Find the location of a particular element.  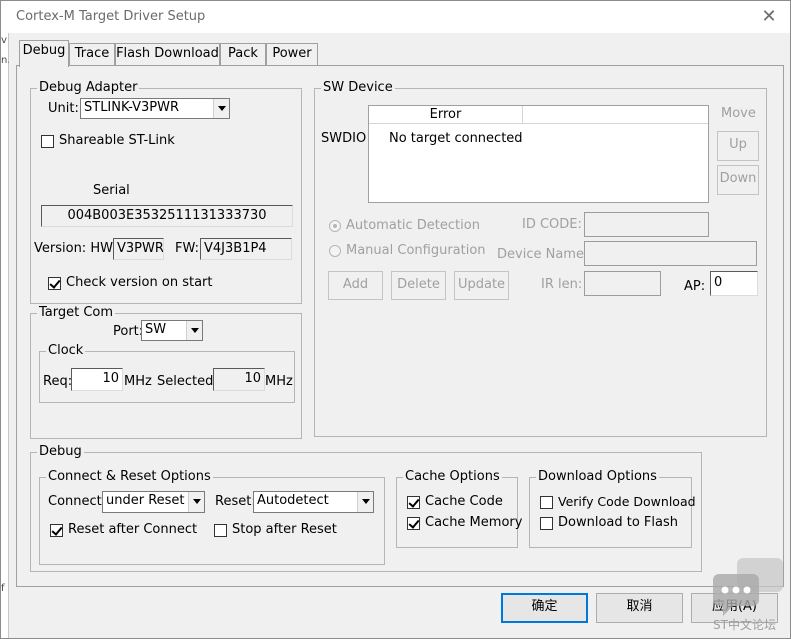

cache-code-checkbox is located at coordinates (413, 502).